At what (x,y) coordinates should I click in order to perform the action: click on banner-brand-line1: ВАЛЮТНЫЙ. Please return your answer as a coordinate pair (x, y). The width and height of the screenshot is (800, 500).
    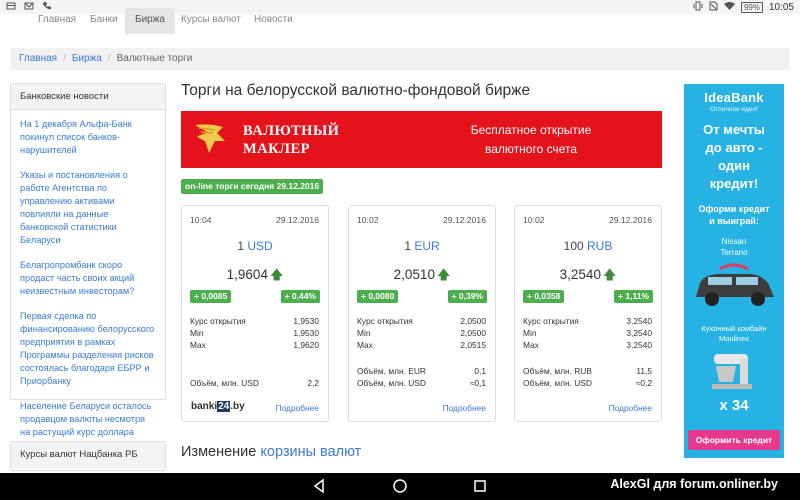
    Looking at the image, I should click on (291, 131).